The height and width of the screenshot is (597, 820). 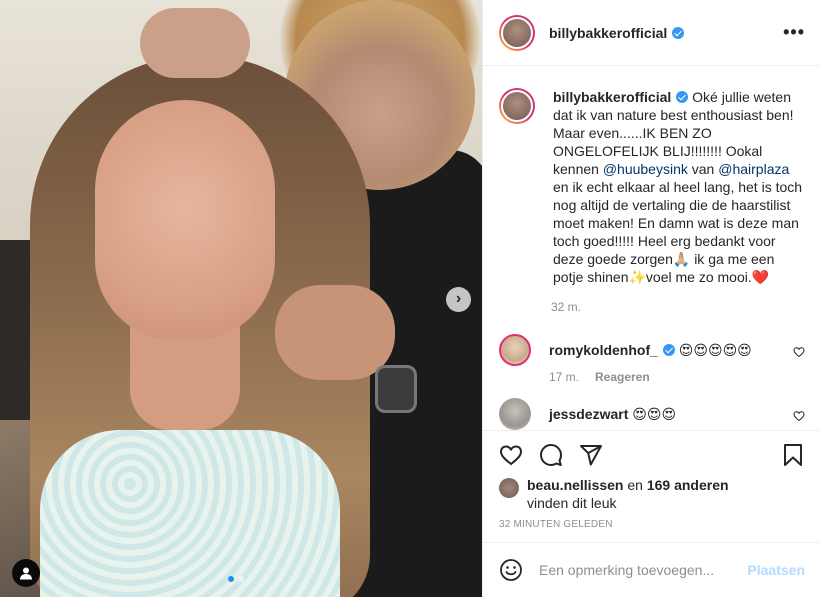 I want to click on comment-time: 17 m., so click(x=564, y=377).